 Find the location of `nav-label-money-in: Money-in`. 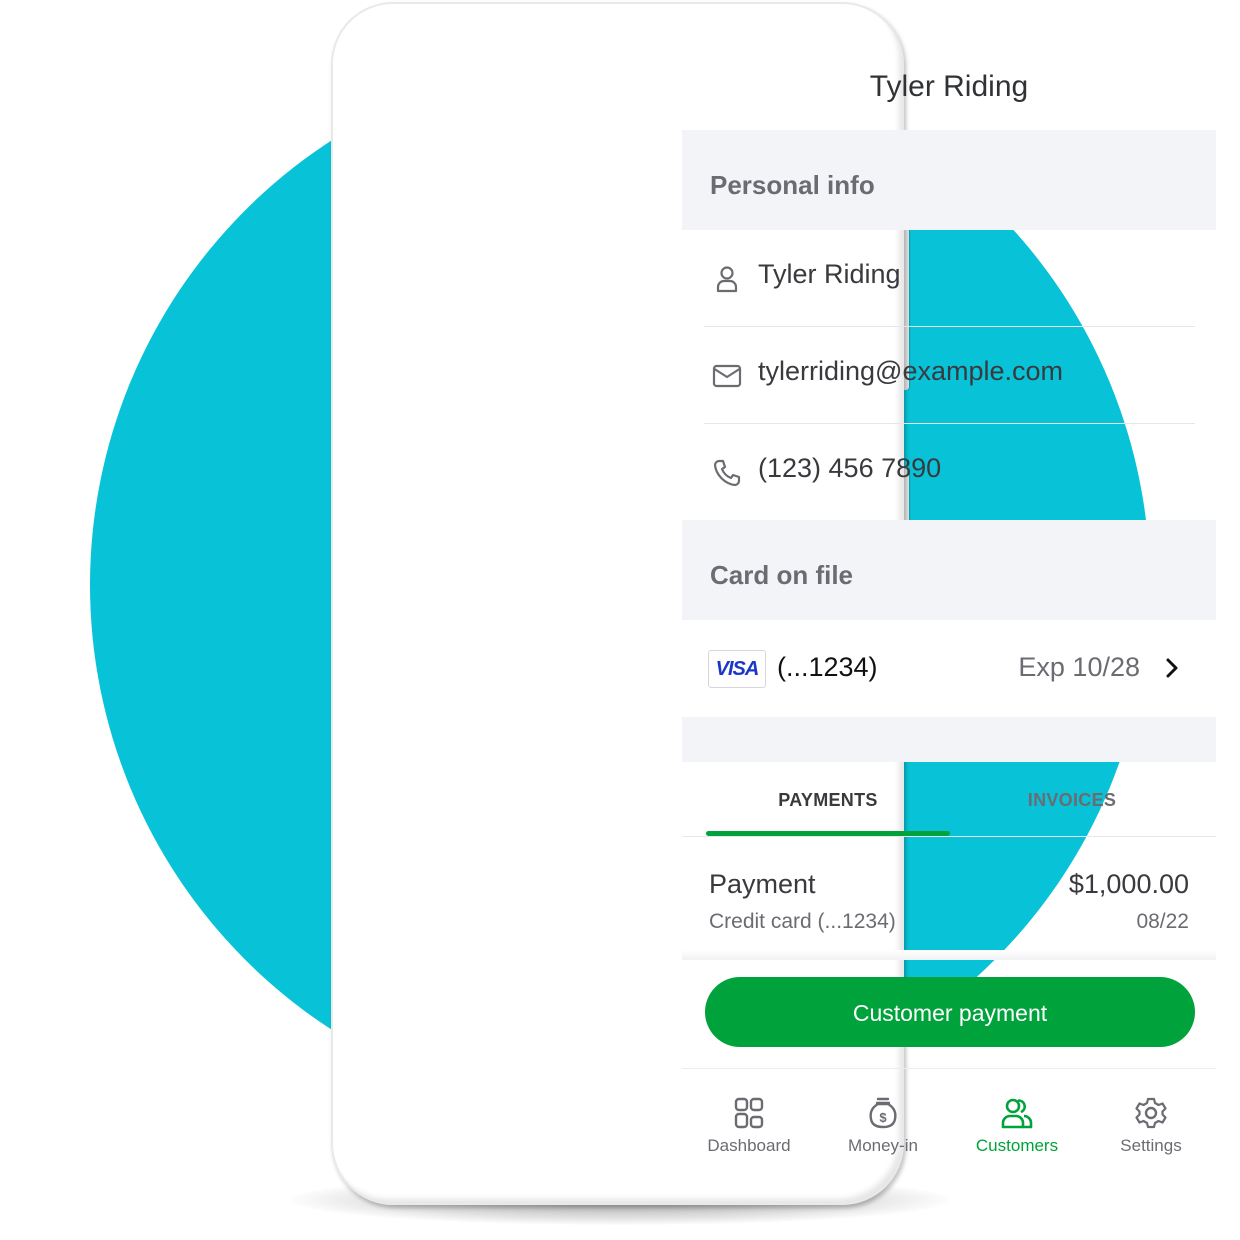

nav-label-money-in: Money-in is located at coordinates (883, 1145).